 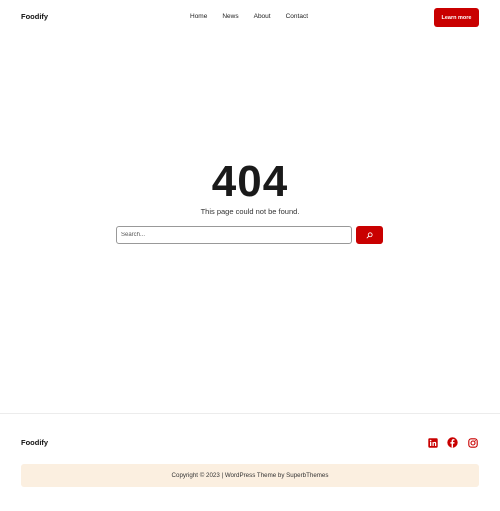 I want to click on main-navigation: Home News About Contact, so click(x=249, y=16).